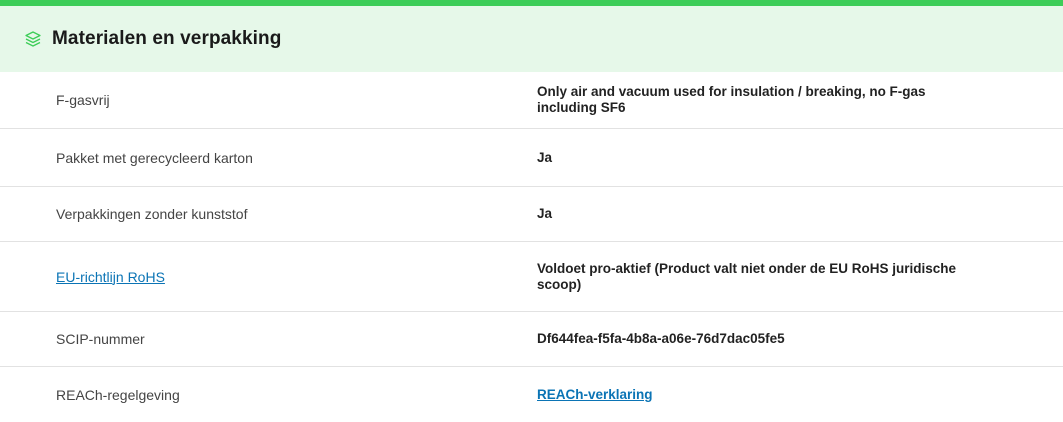 Image resolution: width=1063 pixels, height=422 pixels. What do you see at coordinates (531, 394) in the screenshot?
I see `table-row: REACh-regelgeving REACh-verklaring` at bounding box center [531, 394].